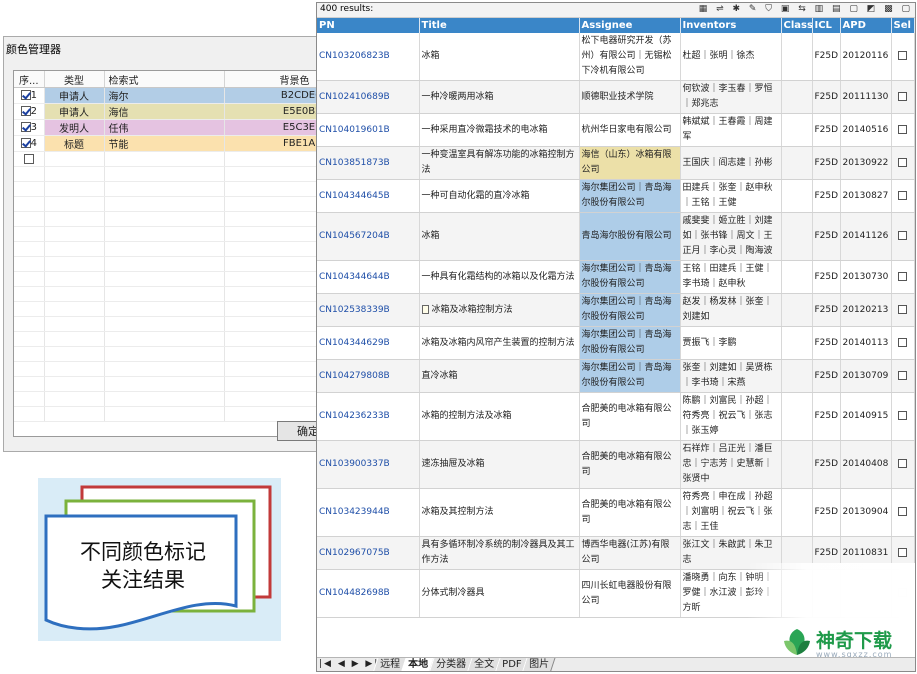  I want to click on color-rule-row: 1 申请人 海尔 B2CDE6, so click(169, 95).